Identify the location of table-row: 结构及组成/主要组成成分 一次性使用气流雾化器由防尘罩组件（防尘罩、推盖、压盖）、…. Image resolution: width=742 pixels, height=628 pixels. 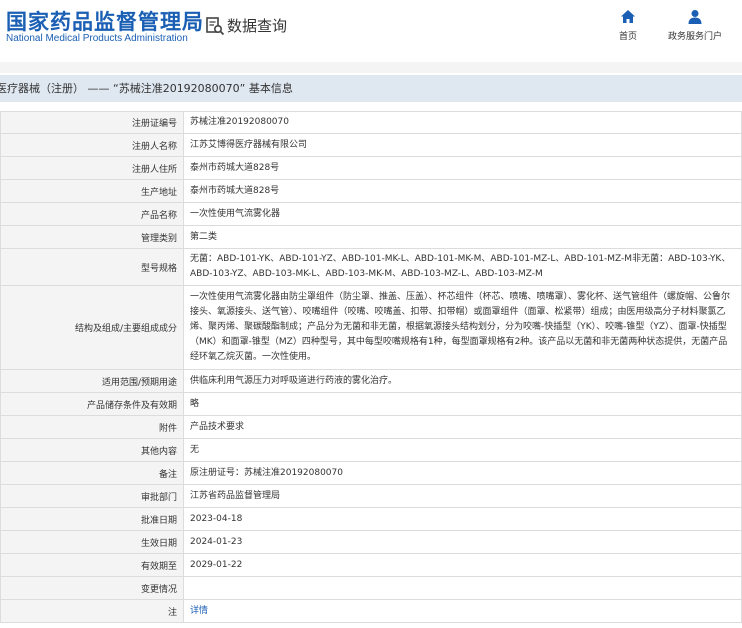
(371, 327).